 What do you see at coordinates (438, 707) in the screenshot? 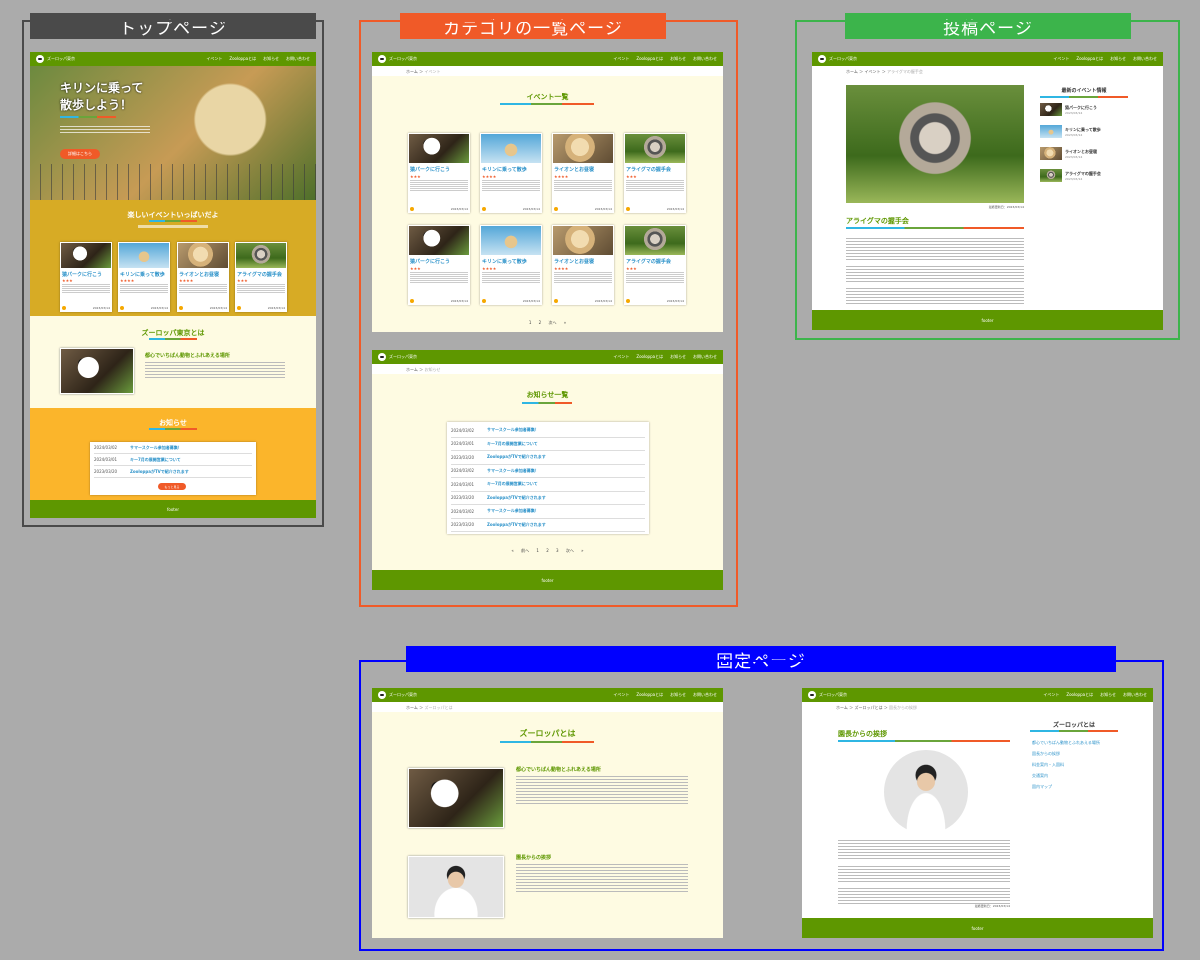
I see `breadcrumb-current: ズーロッパとは` at bounding box center [438, 707].